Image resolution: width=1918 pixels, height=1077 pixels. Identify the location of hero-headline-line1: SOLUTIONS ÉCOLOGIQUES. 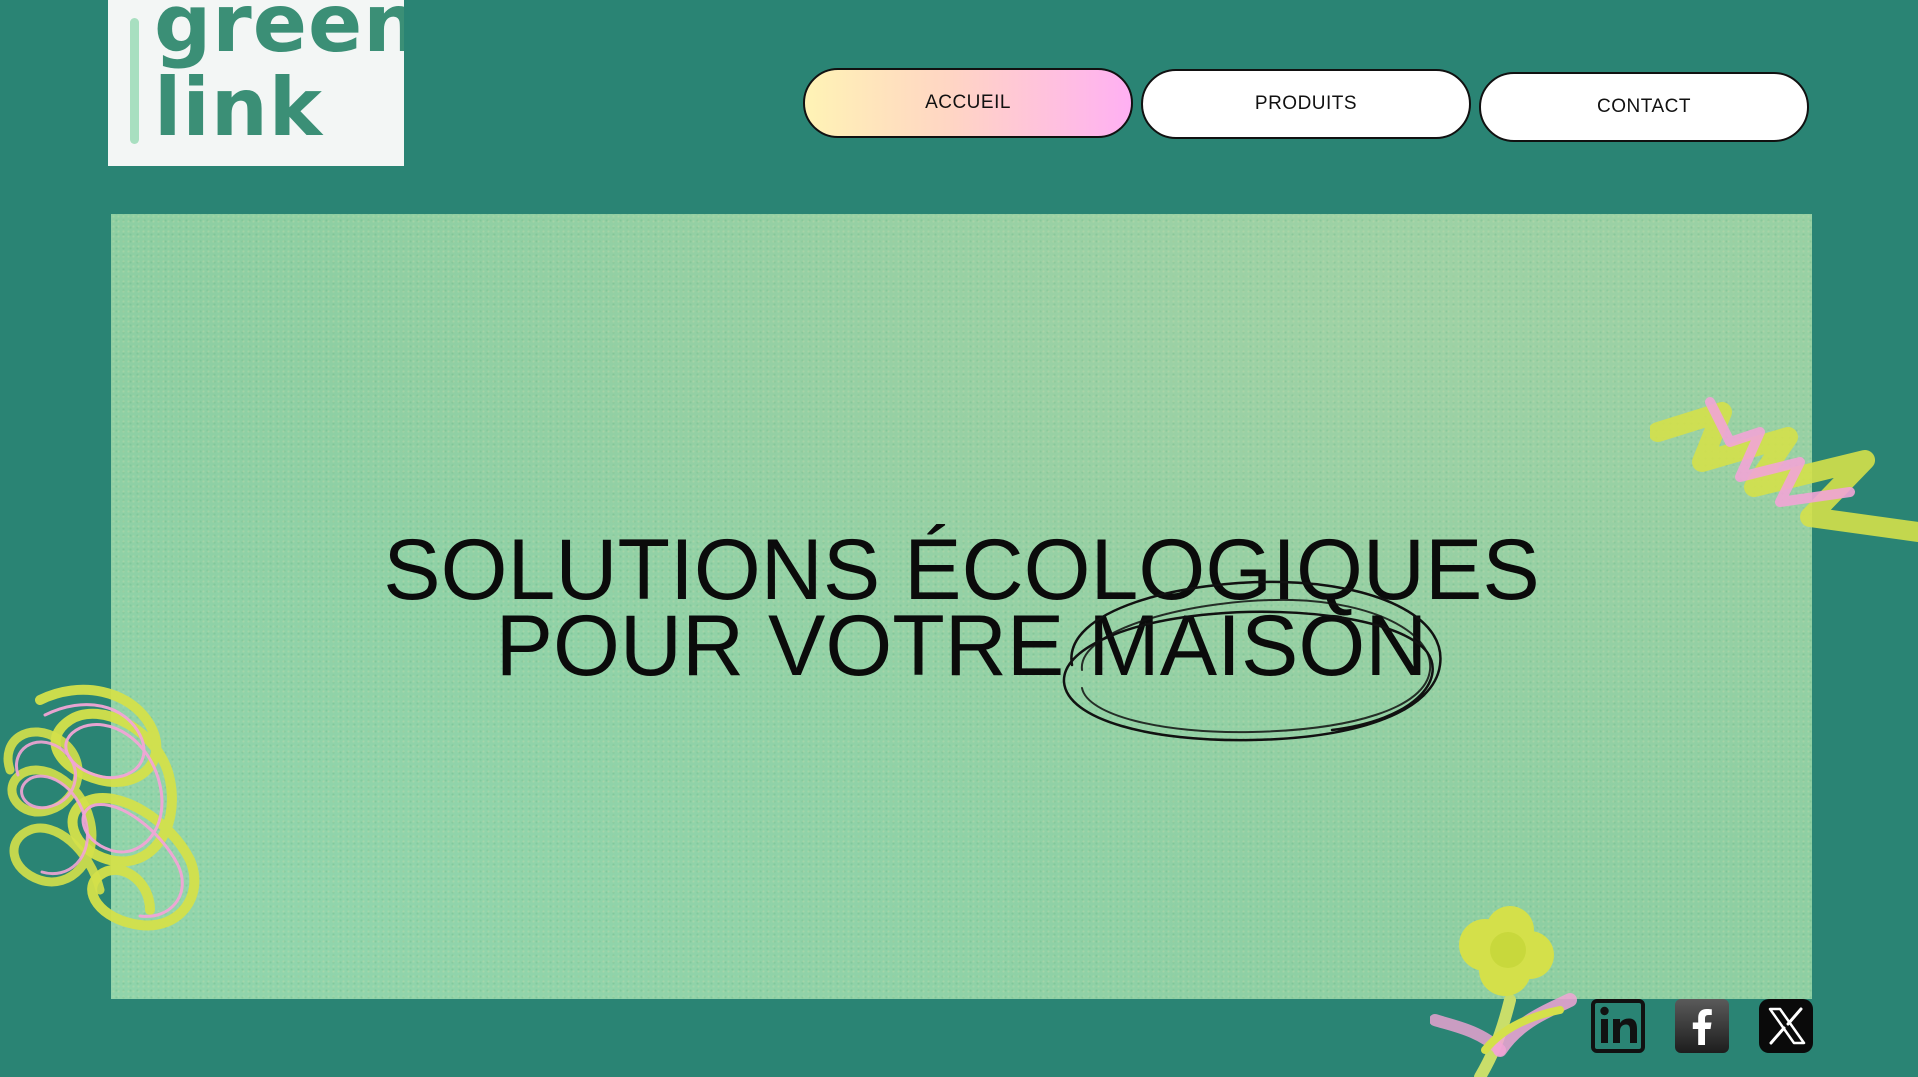
(961, 570).